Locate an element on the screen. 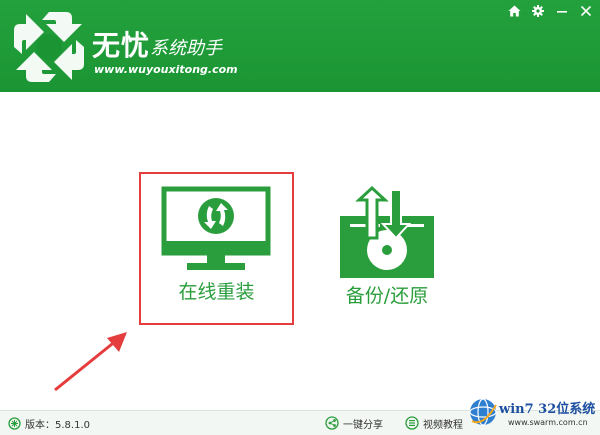 The height and width of the screenshot is (435, 600). minimize-button is located at coordinates (562, 11).